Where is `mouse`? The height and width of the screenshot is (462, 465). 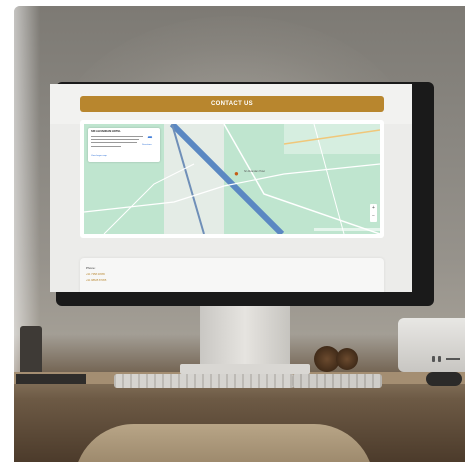
mouse is located at coordinates (444, 379).